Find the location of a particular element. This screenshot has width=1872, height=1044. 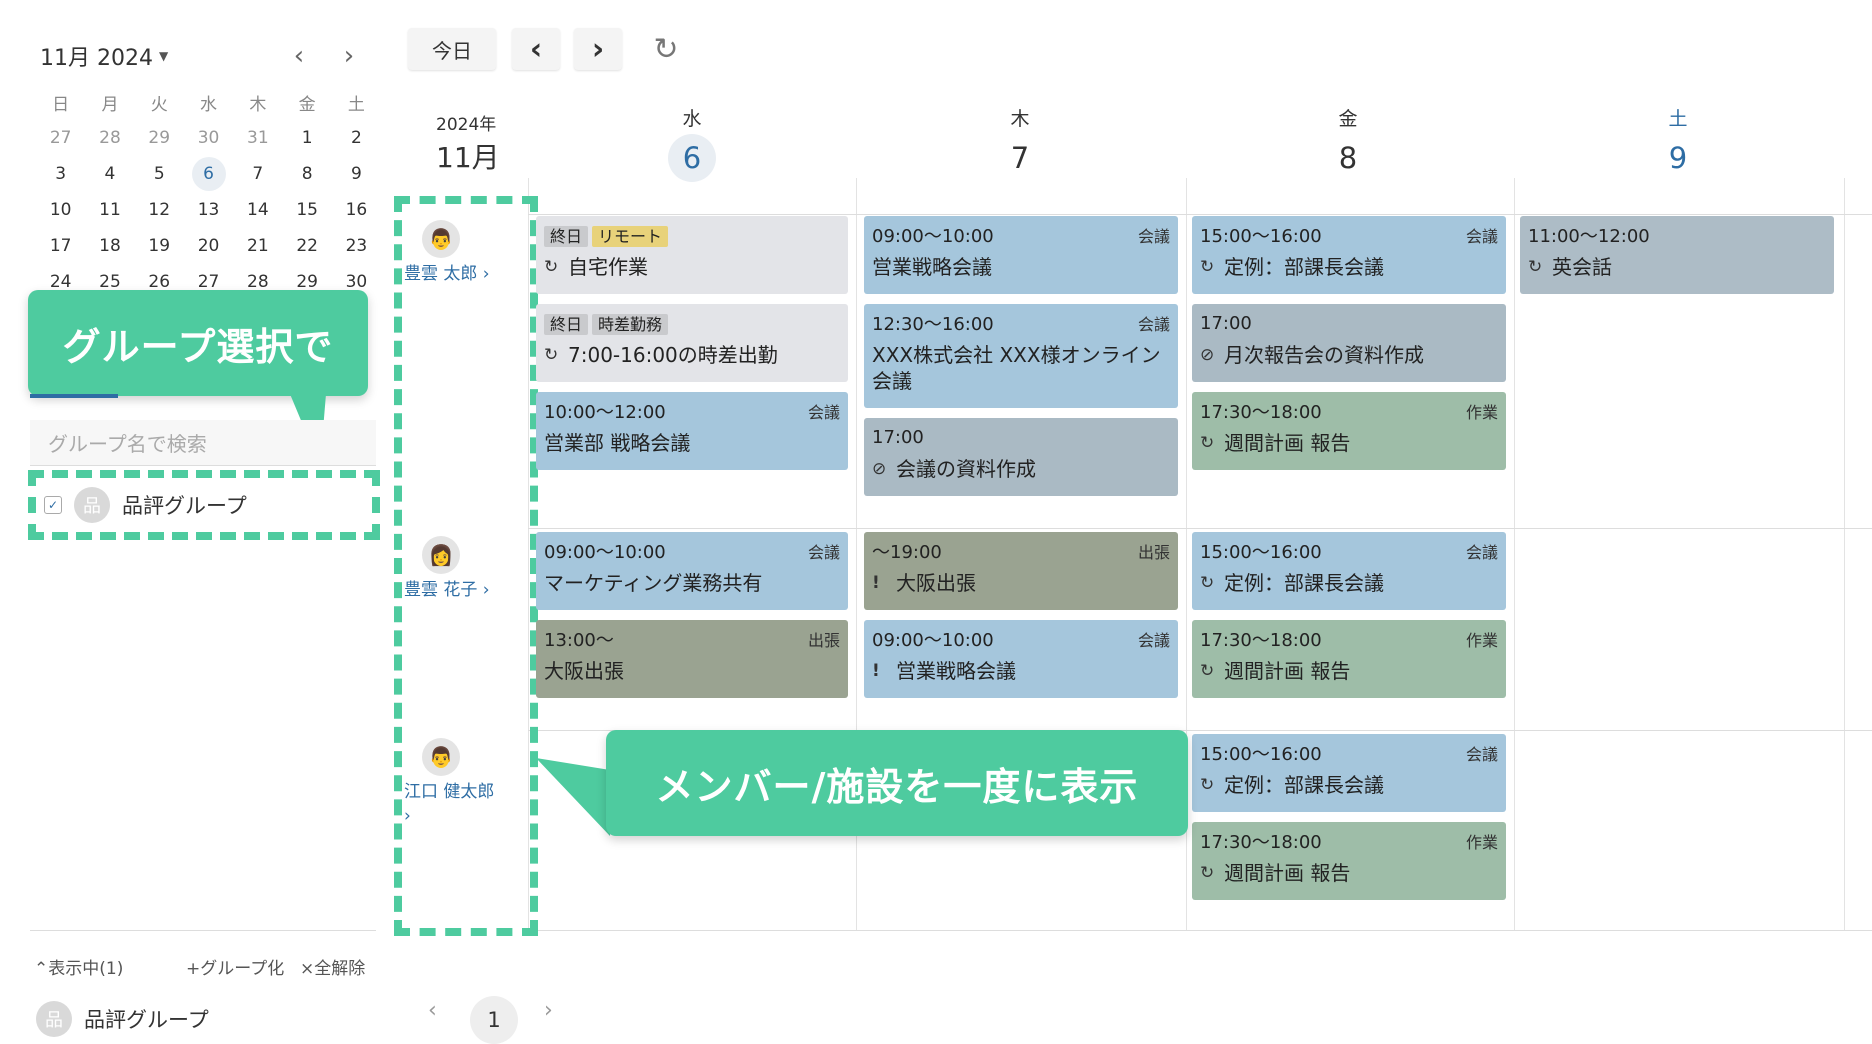

today-button: 今日 is located at coordinates (452, 49).